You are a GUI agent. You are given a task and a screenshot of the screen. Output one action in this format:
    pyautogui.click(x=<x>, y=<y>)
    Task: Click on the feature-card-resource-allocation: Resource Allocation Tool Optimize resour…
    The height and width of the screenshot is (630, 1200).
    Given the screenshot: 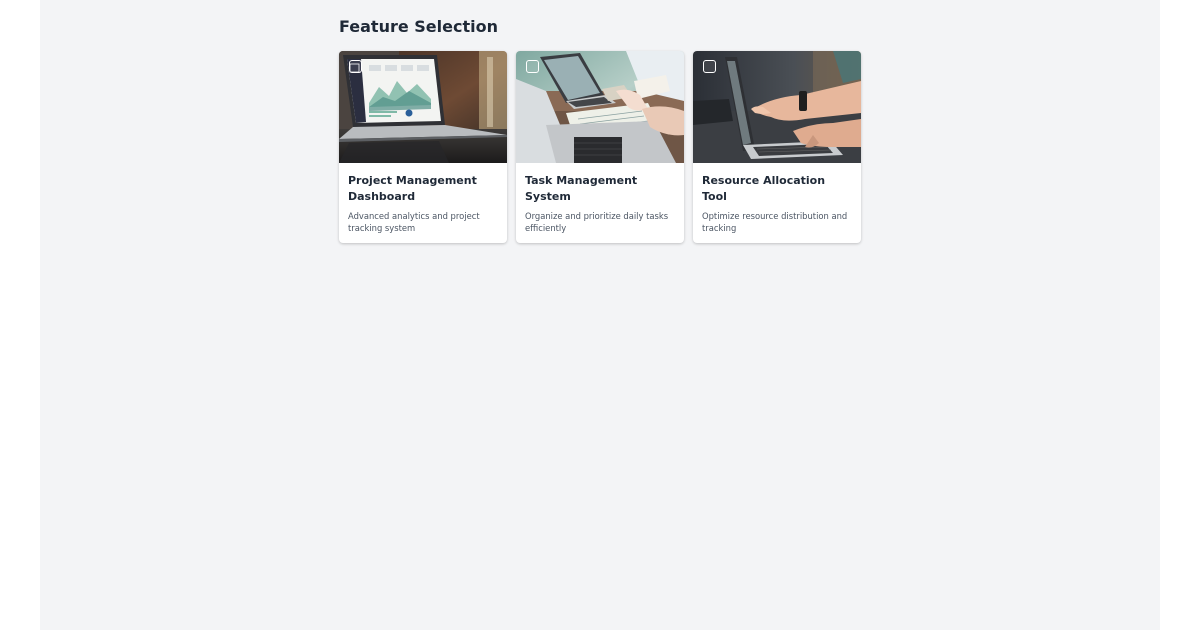 What is the action you would take?
    pyautogui.click(x=777, y=147)
    